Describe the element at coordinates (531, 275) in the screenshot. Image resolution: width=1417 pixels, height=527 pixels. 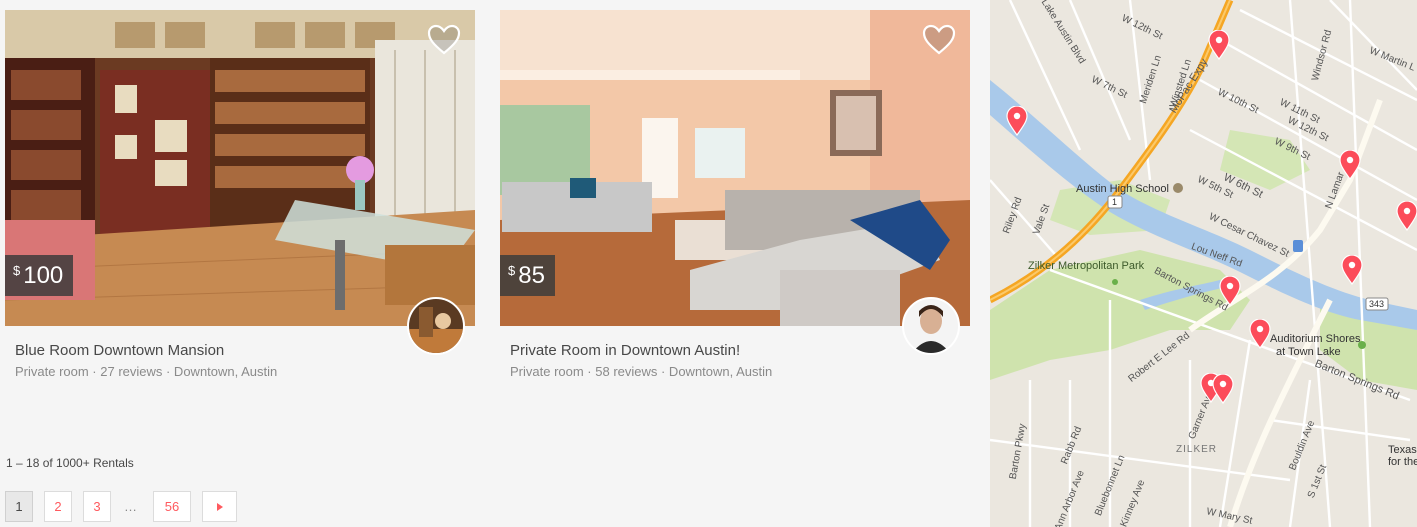
I see `price-amount: 85` at that location.